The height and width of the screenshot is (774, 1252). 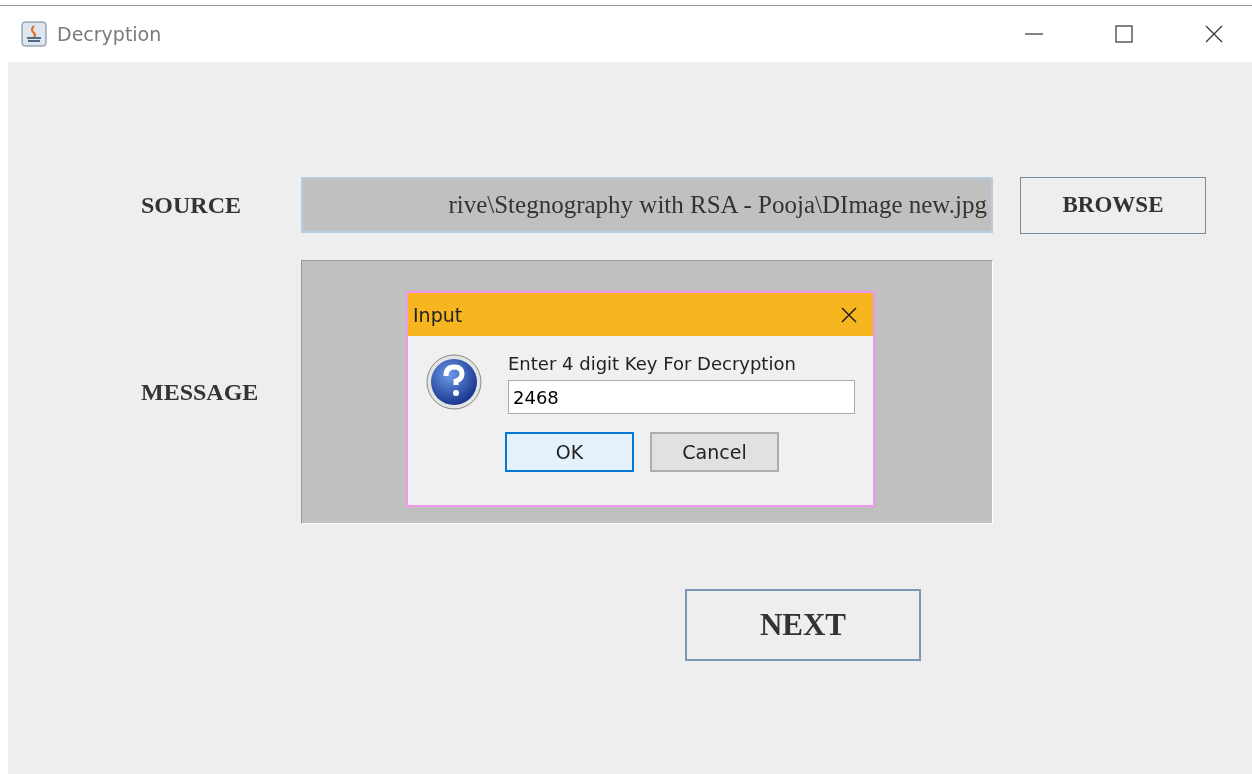 I want to click on message-label: MESSAGE, so click(x=200, y=392).